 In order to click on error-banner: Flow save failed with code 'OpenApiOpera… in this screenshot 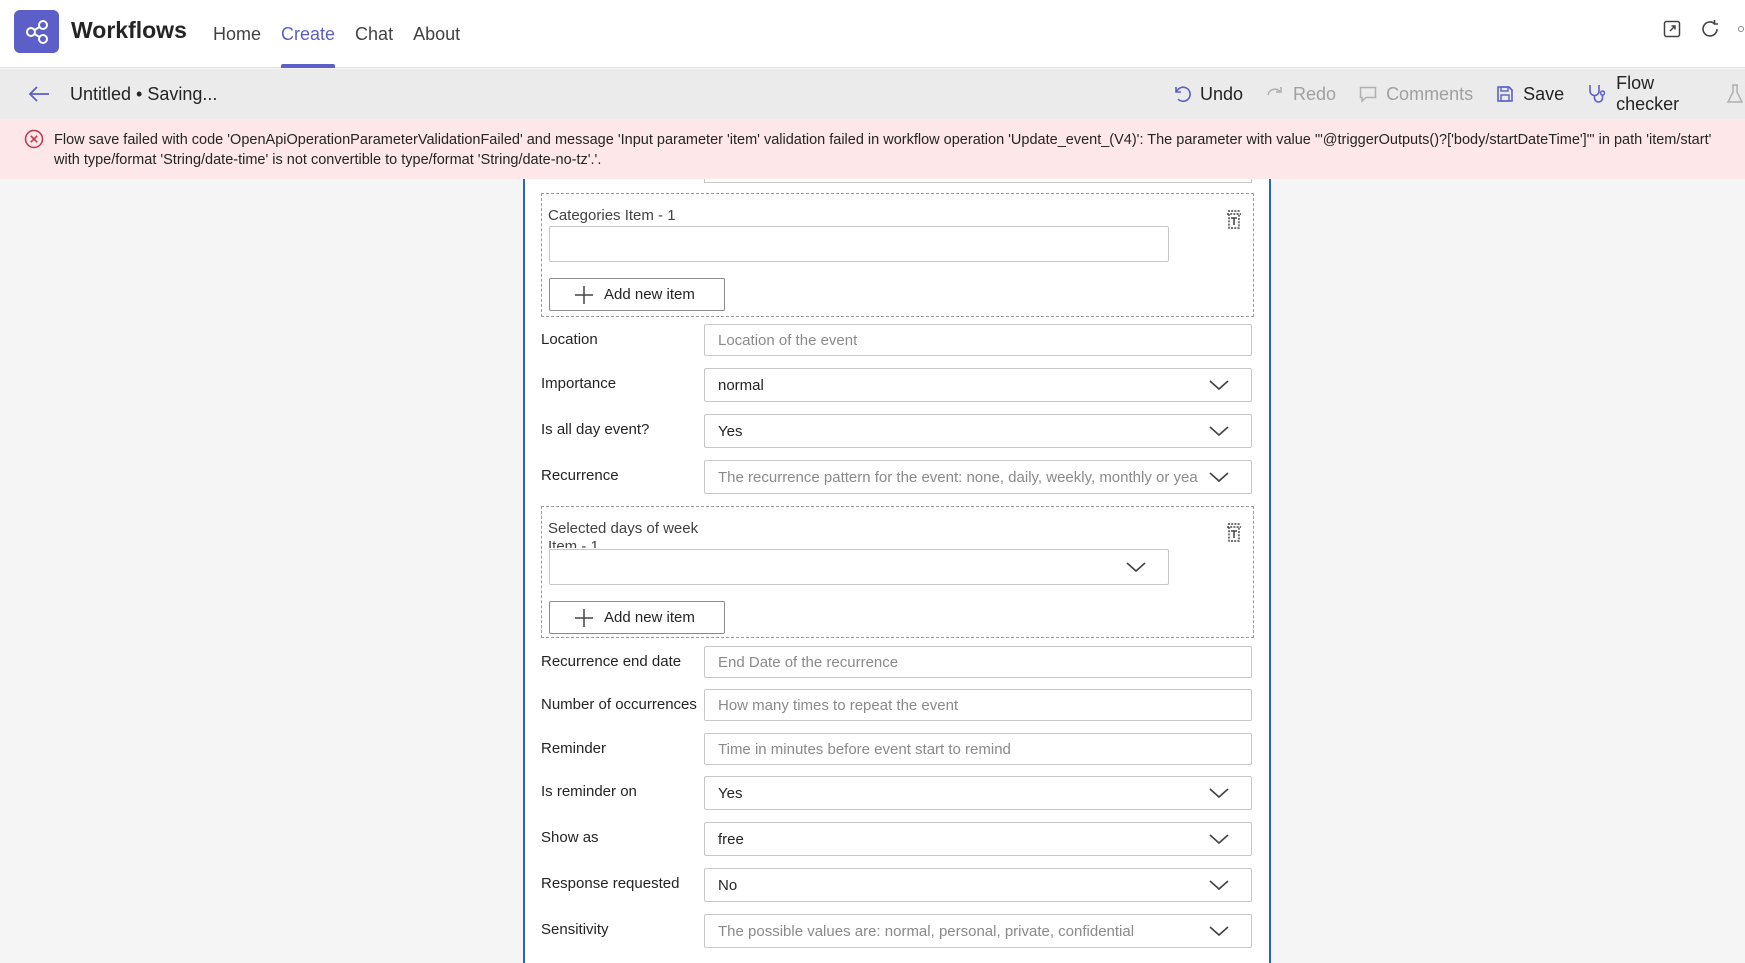, I will do `click(872, 149)`.